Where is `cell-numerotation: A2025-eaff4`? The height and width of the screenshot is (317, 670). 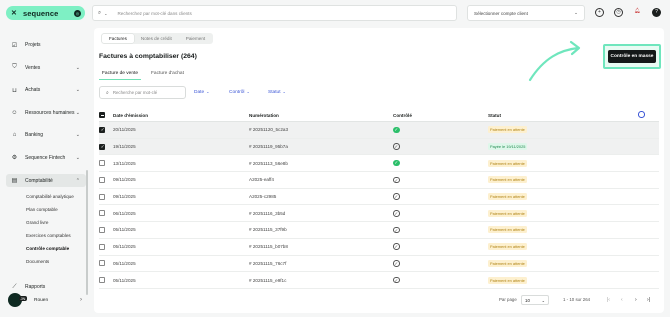
cell-numerotation: A2025-eaff4 is located at coordinates (321, 180).